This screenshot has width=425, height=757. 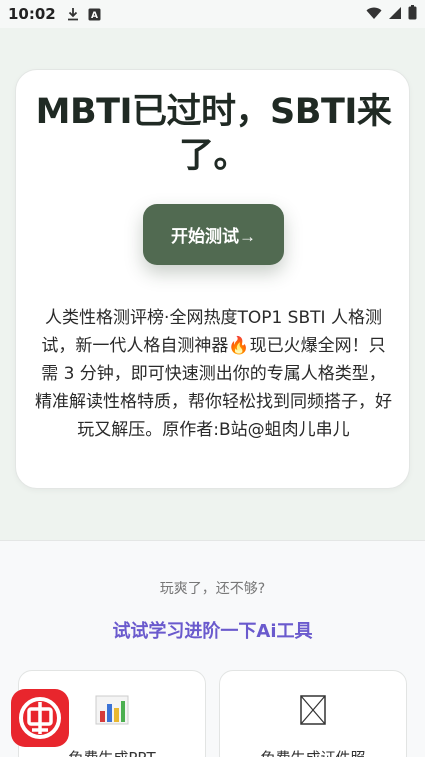 I want to click on ai-tools-link: 试试学习进阶一下Ai工具, so click(x=212, y=630).